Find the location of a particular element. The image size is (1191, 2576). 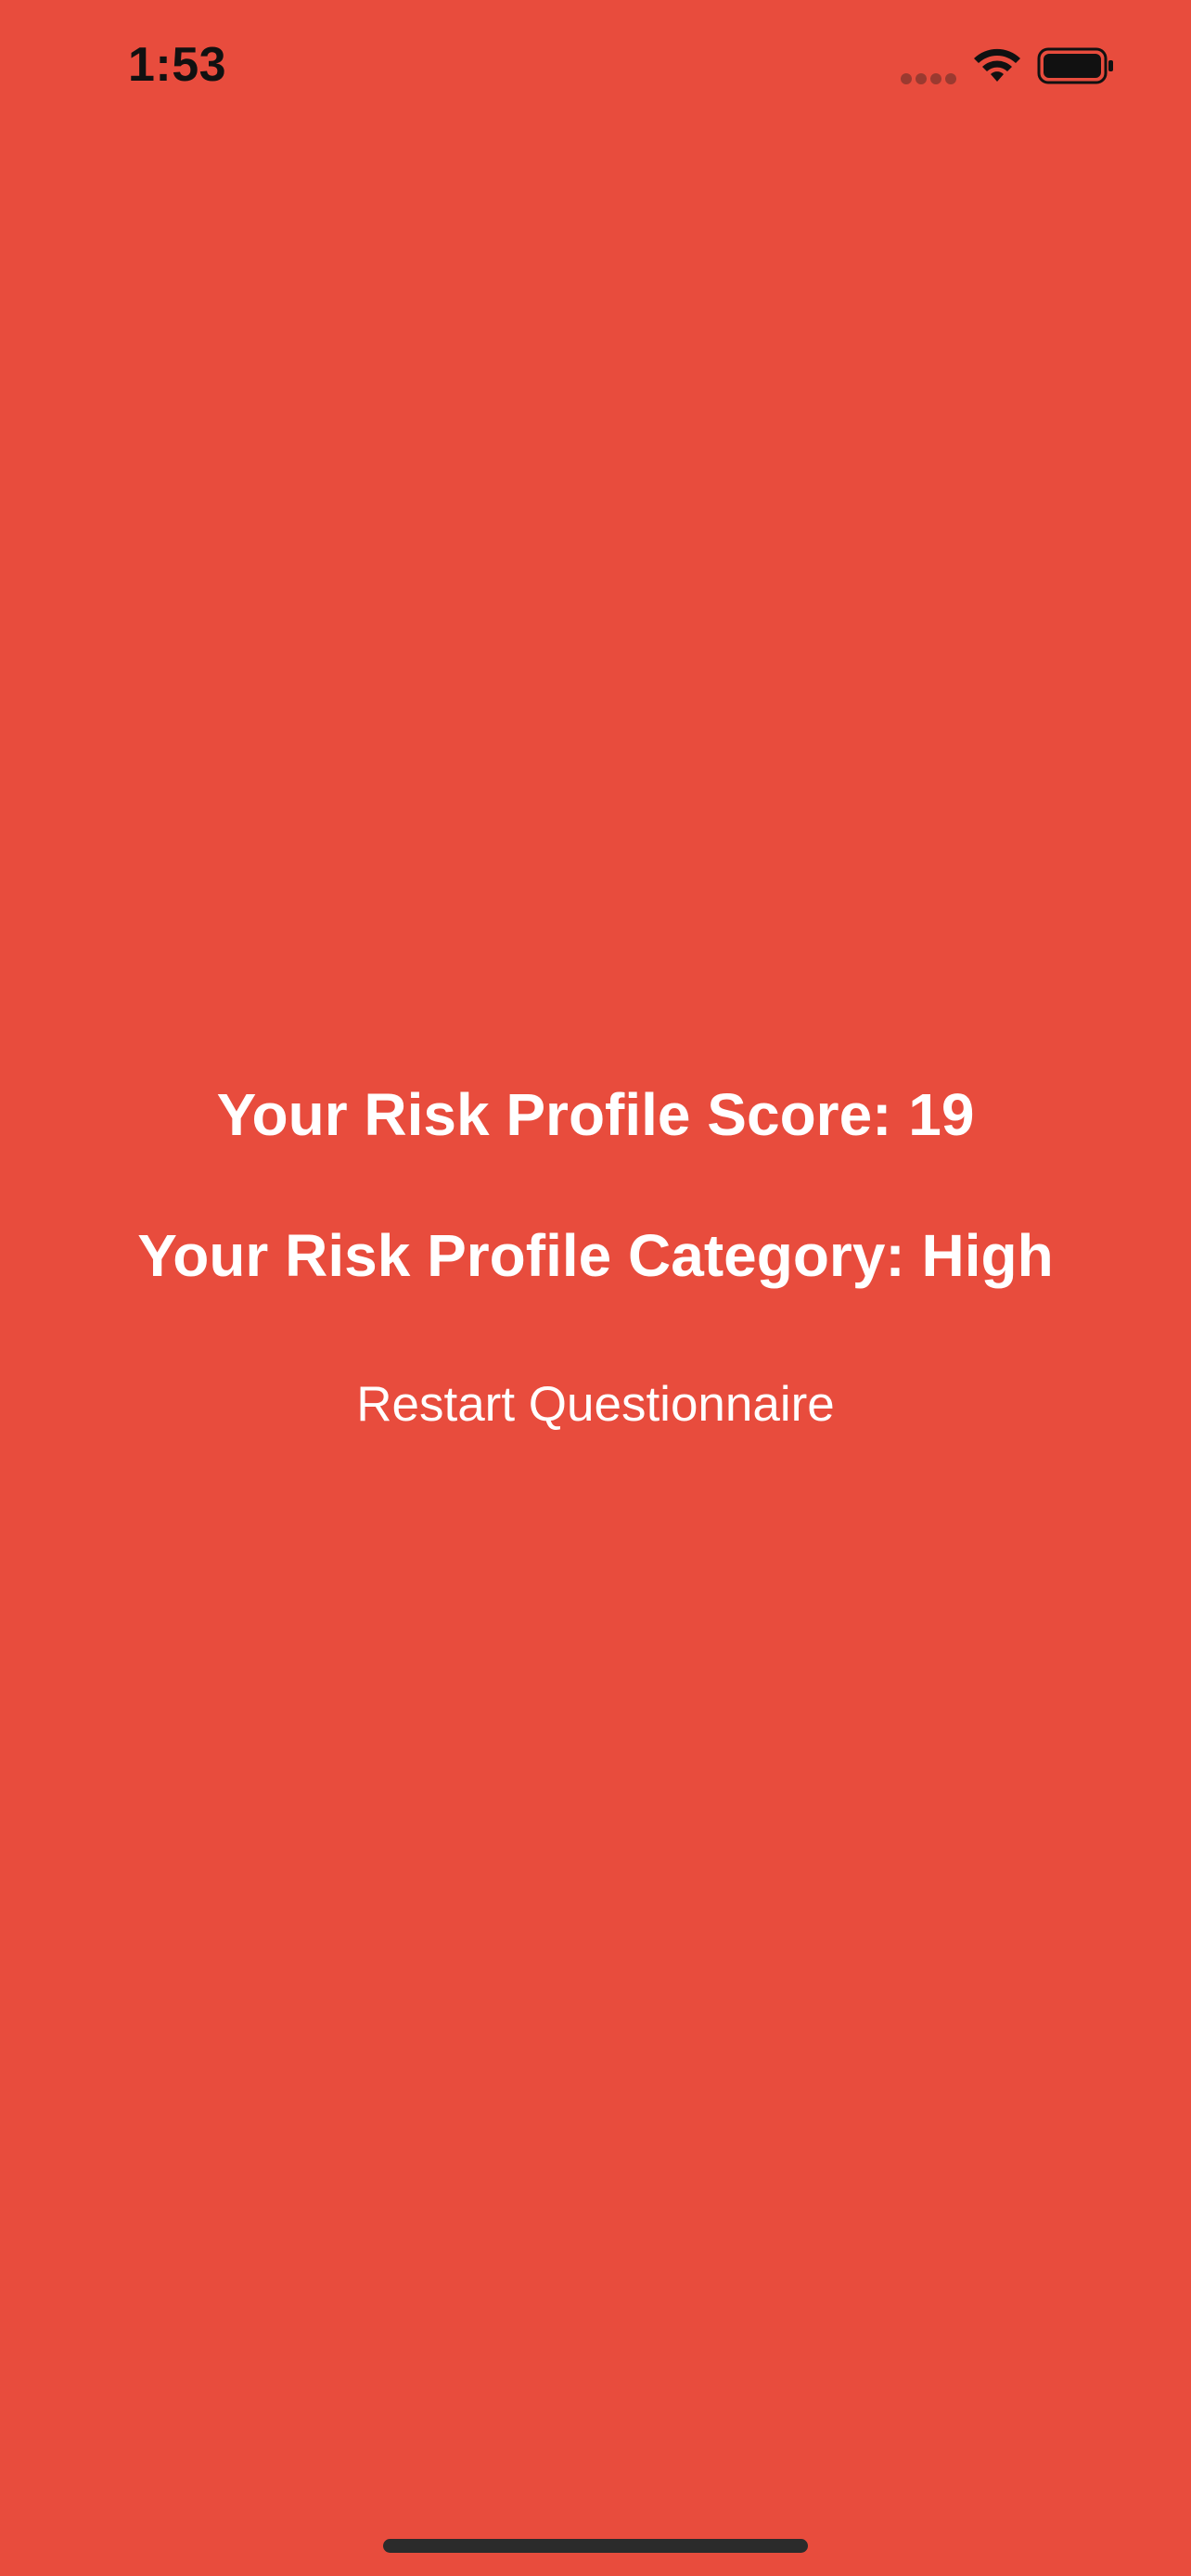

wifi-icon is located at coordinates (997, 65).